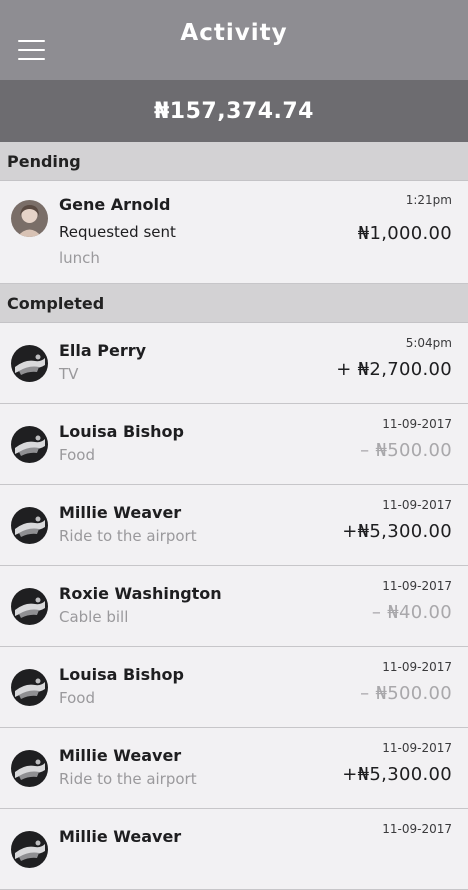  Describe the element at coordinates (428, 343) in the screenshot. I see `transaction-time: 5:04pm` at that location.